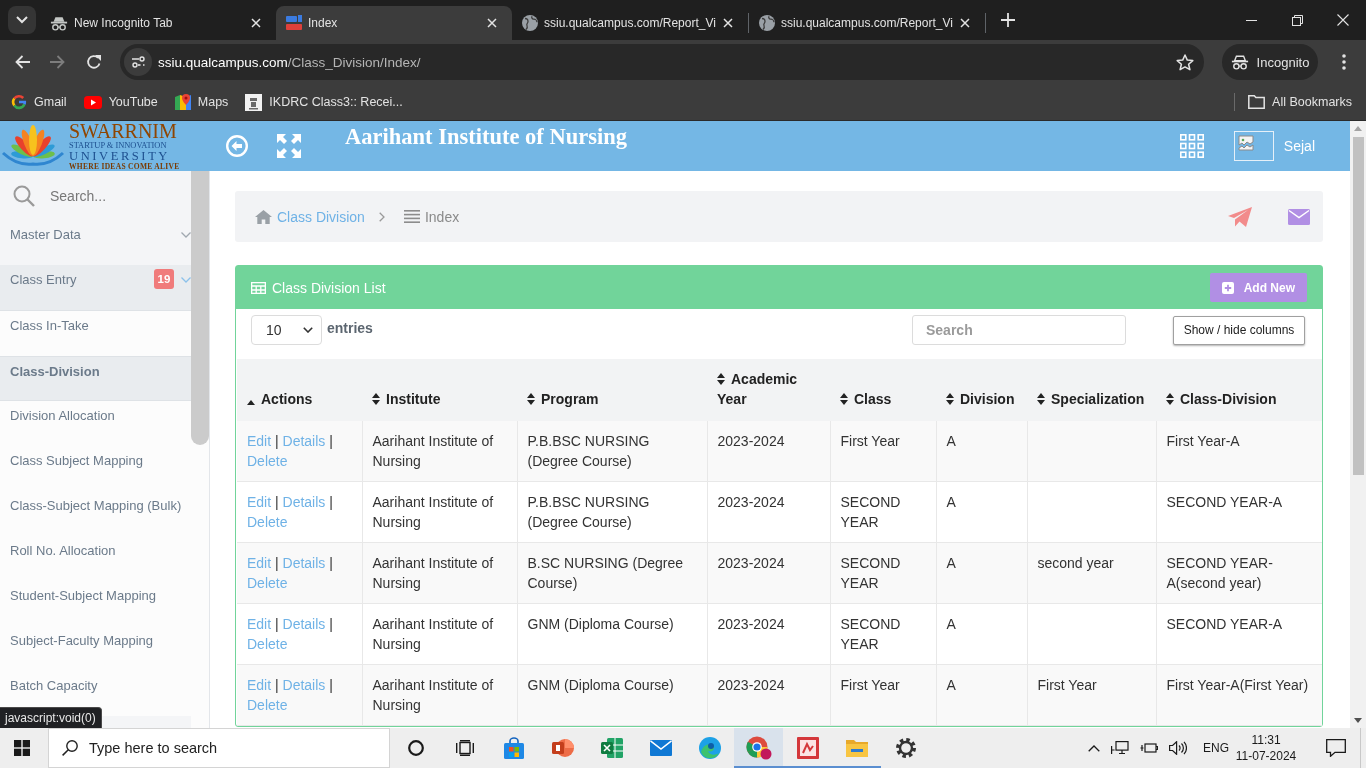 Image resolution: width=1366 pixels, height=768 pixels. Describe the element at coordinates (1239, 573) in the screenshot. I see `table-cell: SECOND YEAR-A(second year)` at that location.